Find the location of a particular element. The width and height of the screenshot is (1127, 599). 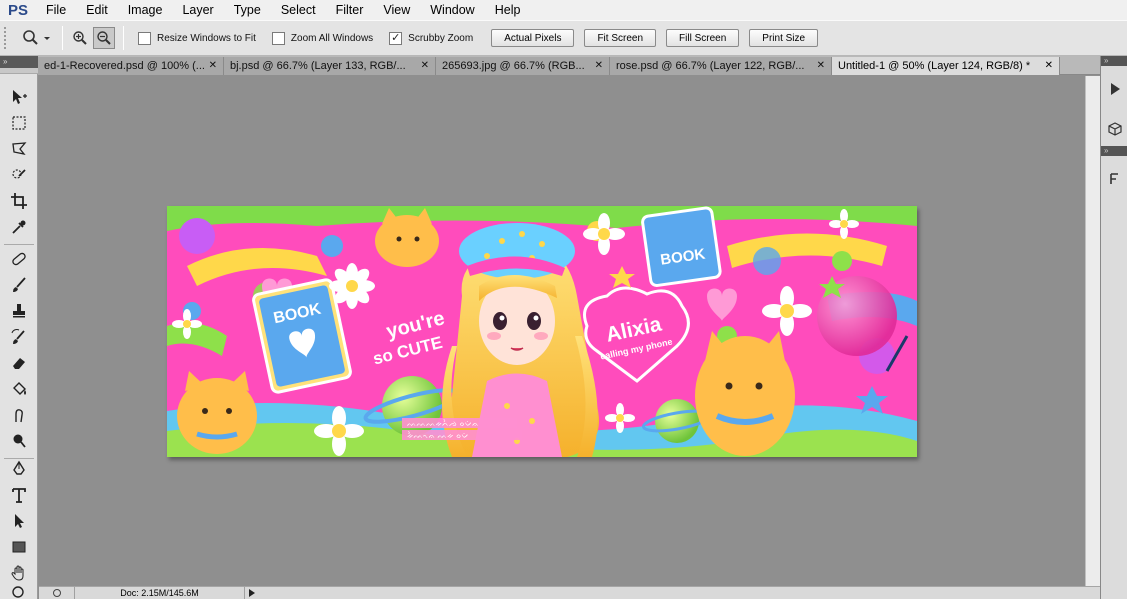

dodge-tool is located at coordinates (19, 441).